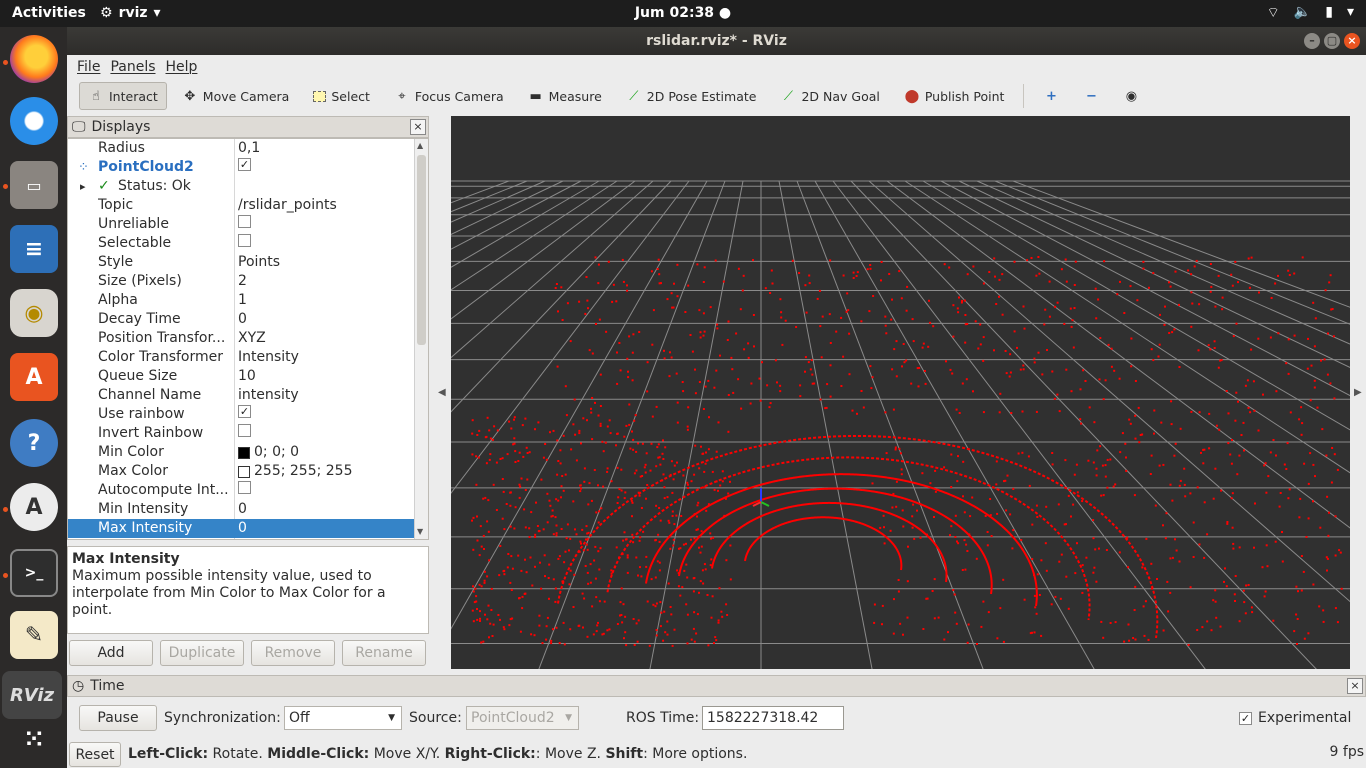 This screenshot has height=768, width=1366. I want to click on files-icon: ▭, so click(34, 185).